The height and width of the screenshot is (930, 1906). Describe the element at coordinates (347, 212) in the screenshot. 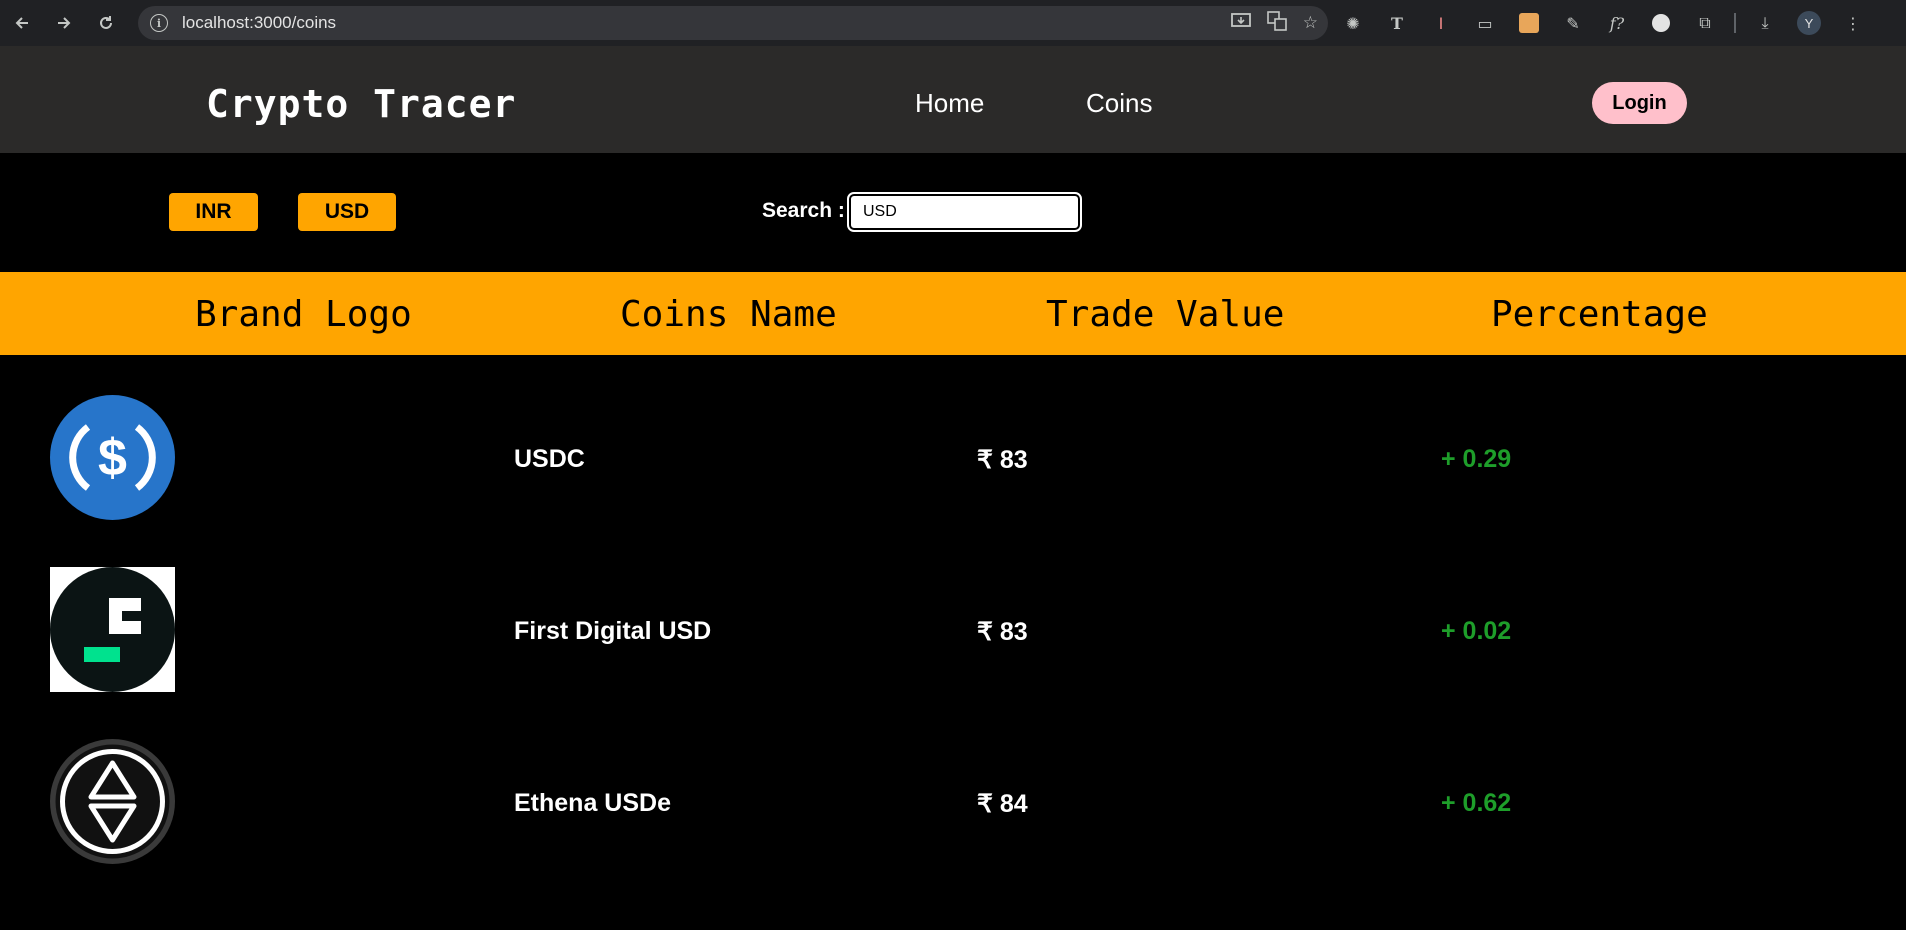

I see `usd-button: USD` at that location.